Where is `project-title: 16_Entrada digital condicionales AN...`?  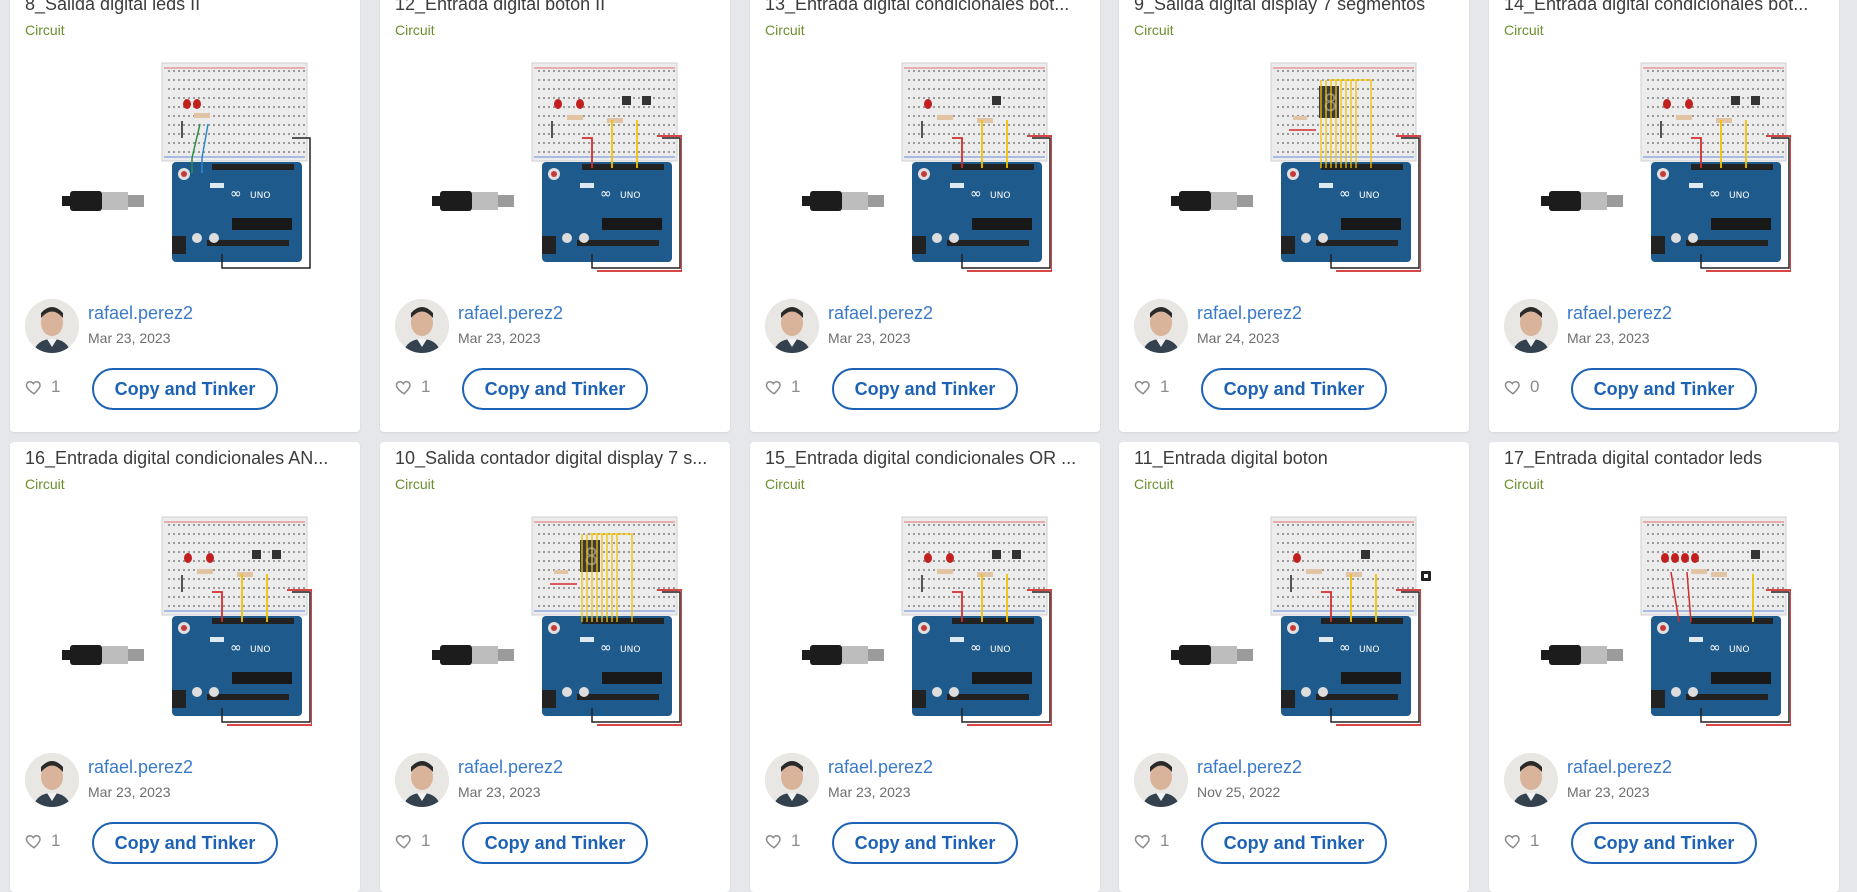 project-title: 16_Entrada digital condicionales AN... is located at coordinates (187, 458).